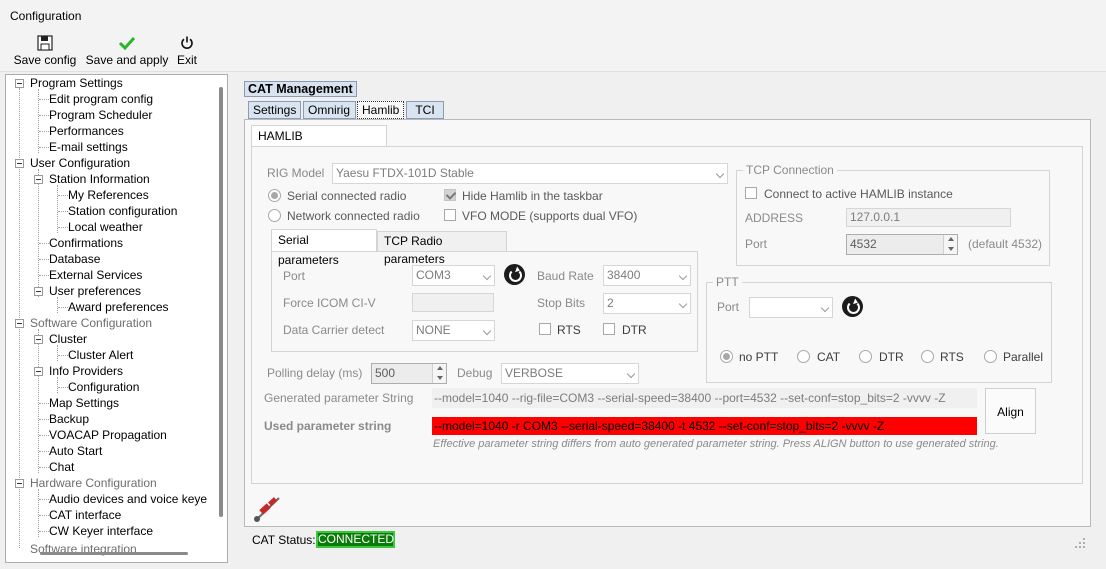 Image resolution: width=1106 pixels, height=569 pixels. I want to click on ptt-radio-parallel, so click(990, 356).